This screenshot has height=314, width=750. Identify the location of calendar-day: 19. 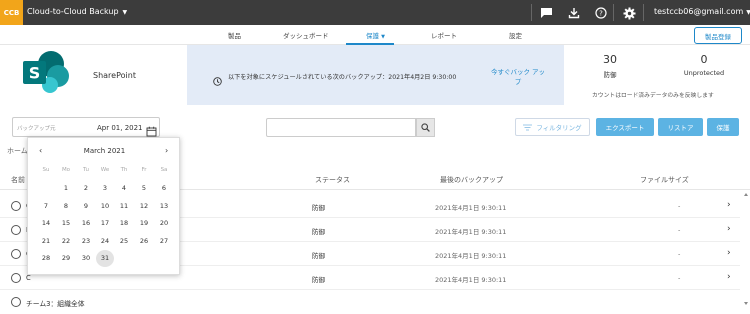
(144, 223).